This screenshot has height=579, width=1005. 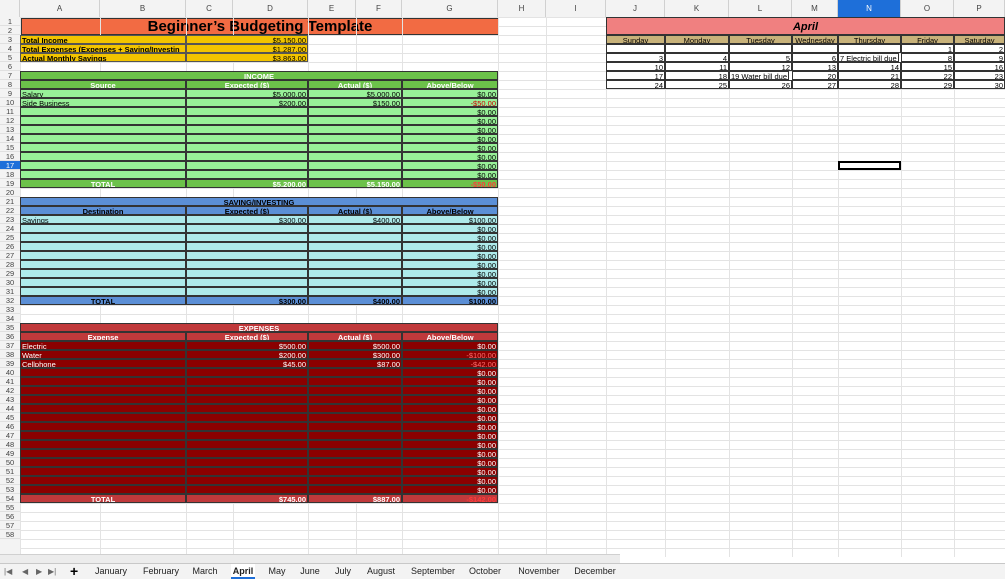 What do you see at coordinates (277, 571) in the screenshot?
I see `sheet-tab-may: May` at bounding box center [277, 571].